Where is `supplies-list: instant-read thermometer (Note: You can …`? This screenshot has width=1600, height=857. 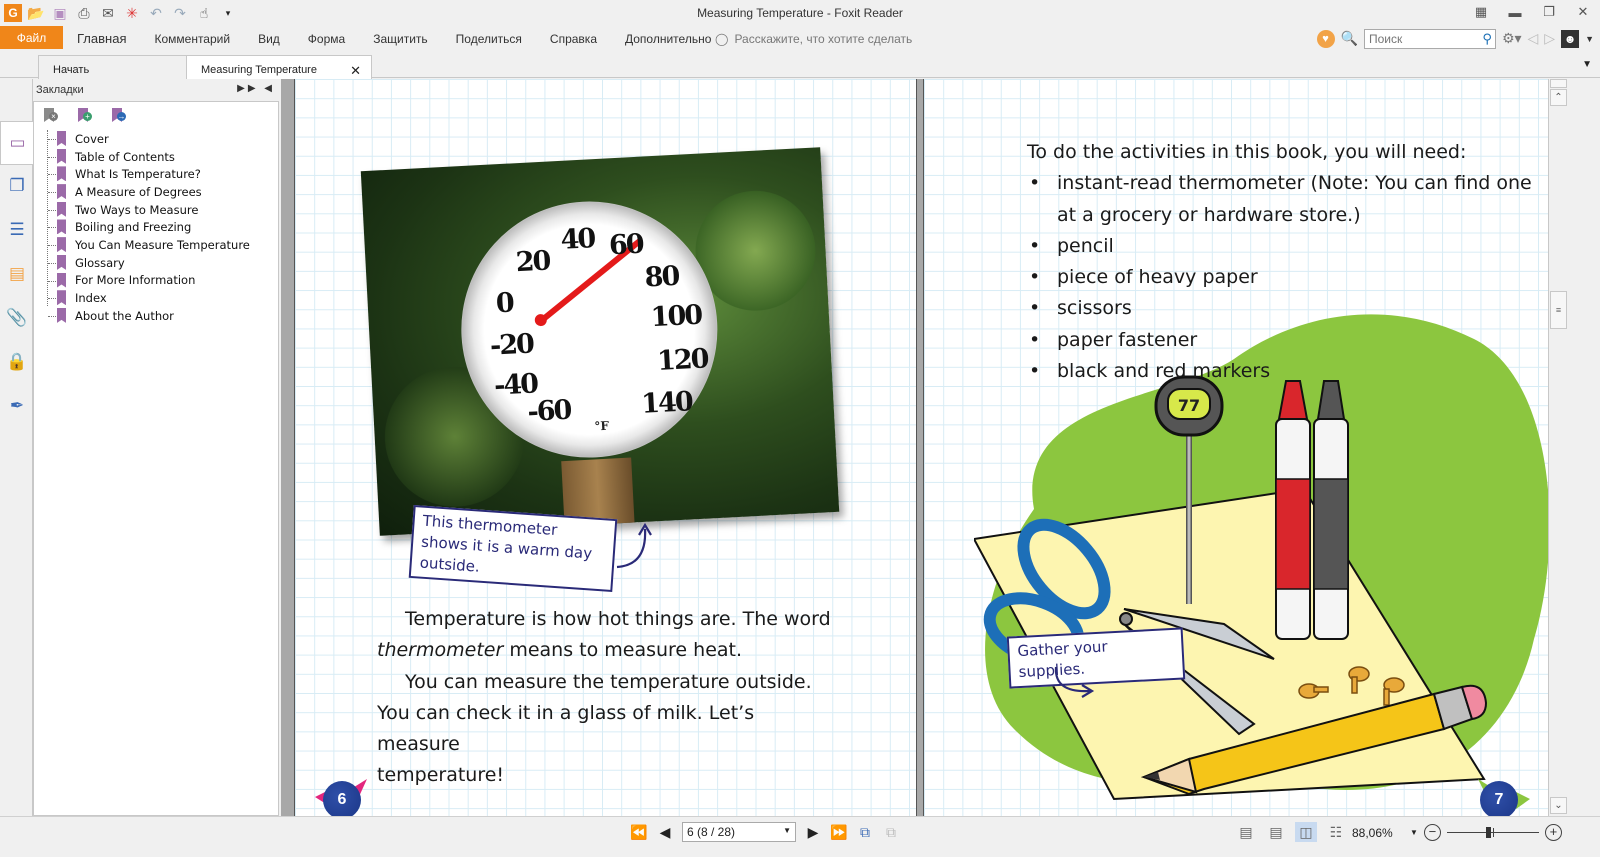
supplies-list: instant-read thermometer (Note: You can … is located at coordinates (1287, 277).